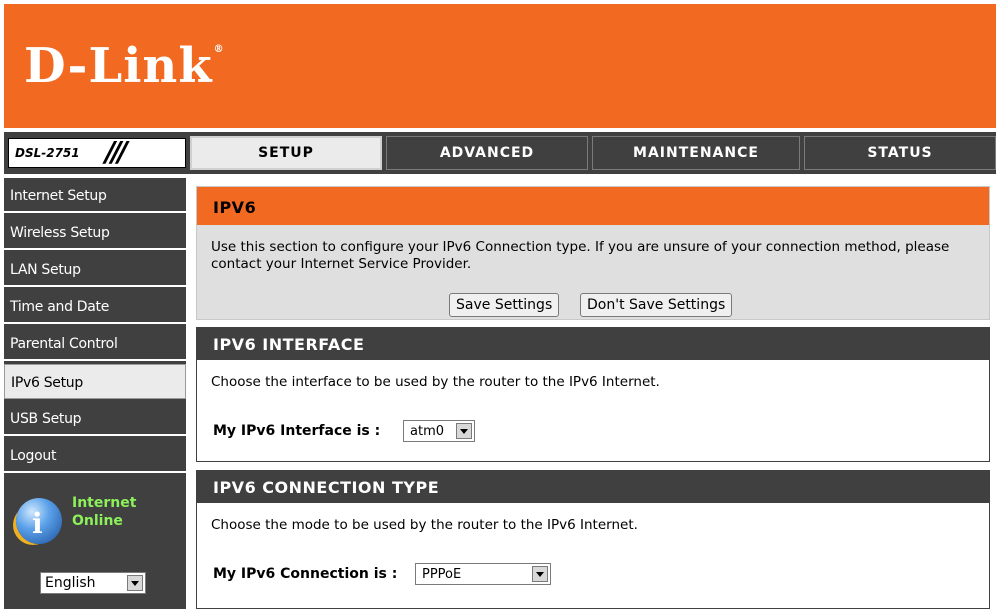 The height and width of the screenshot is (609, 1000). What do you see at coordinates (900, 153) in the screenshot?
I see `tab-status: STATUS` at bounding box center [900, 153].